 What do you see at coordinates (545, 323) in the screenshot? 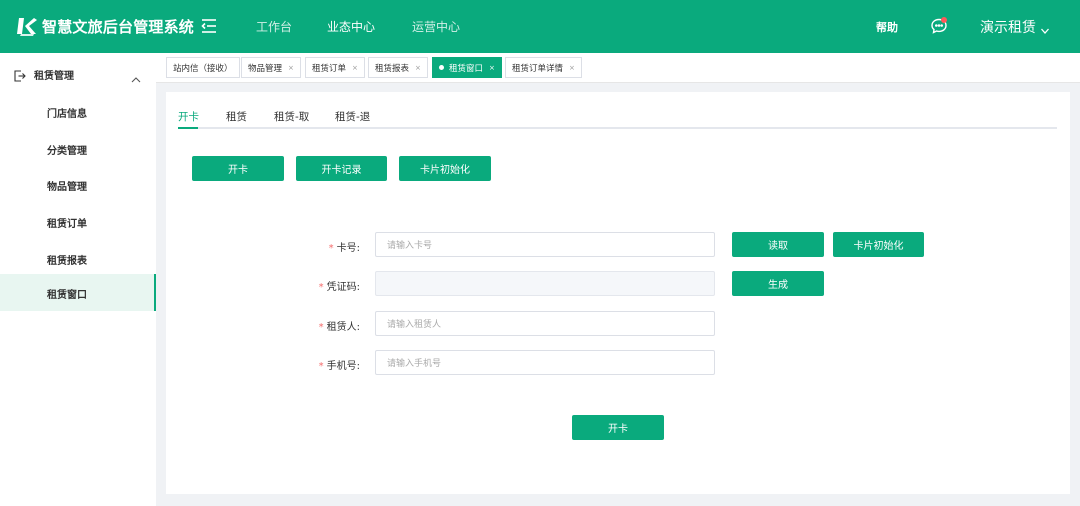
I see `renter-input: 请输入租赁人` at bounding box center [545, 323].